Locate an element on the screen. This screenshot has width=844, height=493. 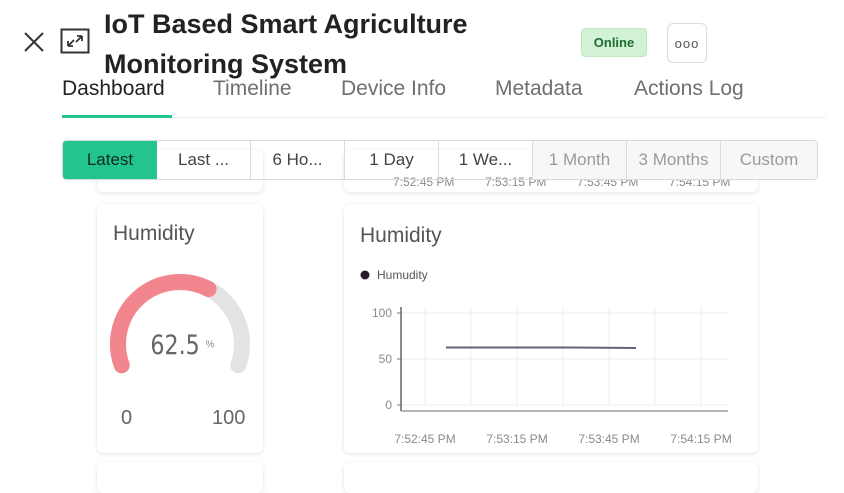
gauge-max: 100 is located at coordinates (229, 418).